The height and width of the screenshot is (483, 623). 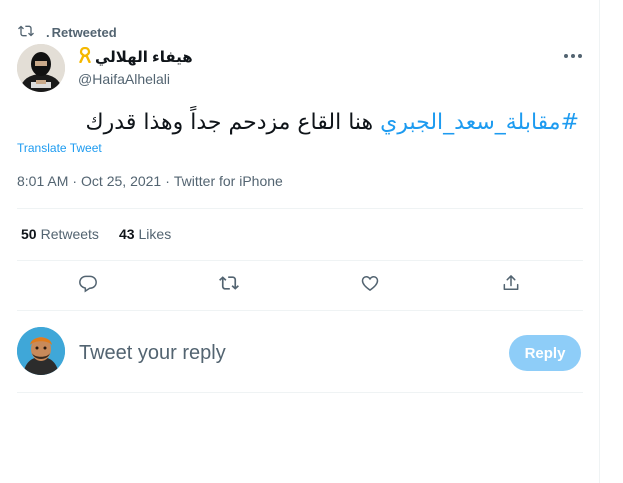 What do you see at coordinates (48, 32) in the screenshot?
I see `retweeter-name: .` at bounding box center [48, 32].